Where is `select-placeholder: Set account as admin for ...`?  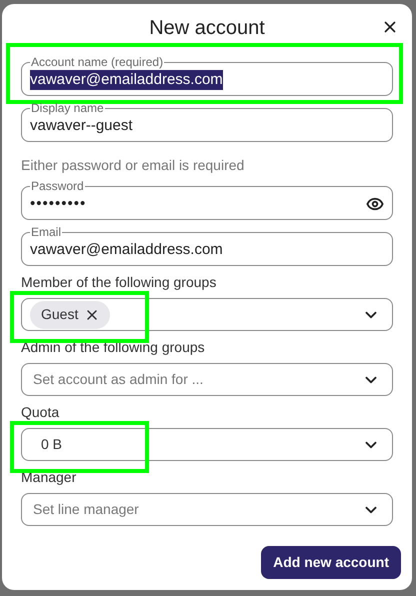 select-placeholder: Set account as admin for ... is located at coordinates (118, 379).